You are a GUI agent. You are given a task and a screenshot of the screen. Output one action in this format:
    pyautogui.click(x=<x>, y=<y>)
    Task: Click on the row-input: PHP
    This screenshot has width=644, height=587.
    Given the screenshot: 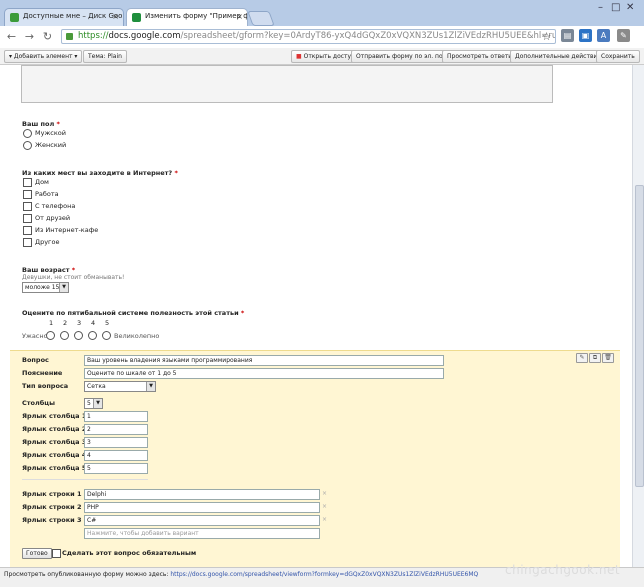 What is the action you would take?
    pyautogui.click(x=202, y=507)
    